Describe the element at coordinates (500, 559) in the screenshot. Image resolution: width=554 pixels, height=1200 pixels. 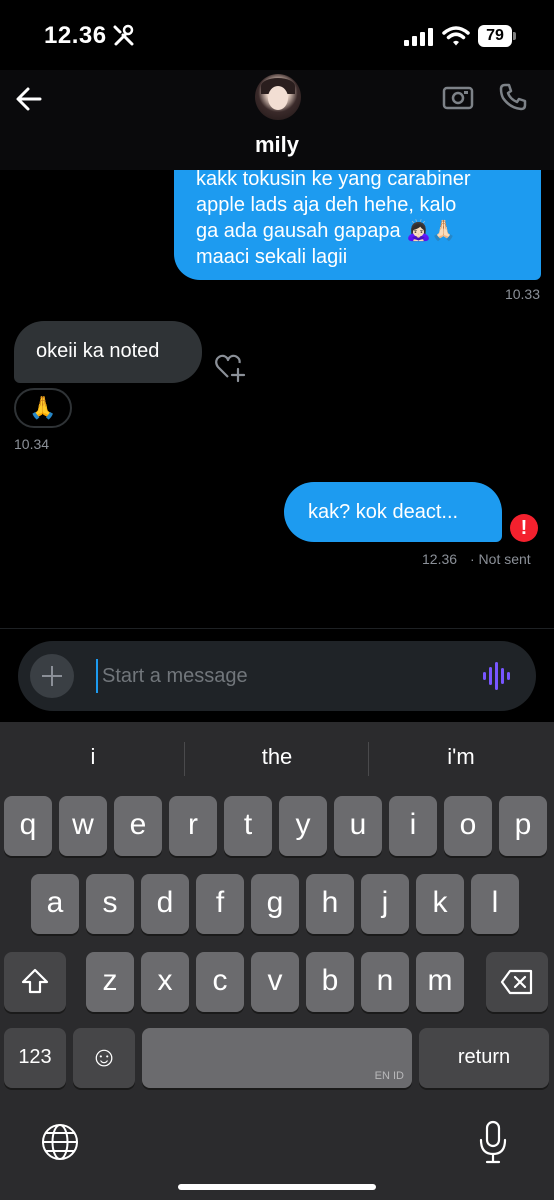
I see `not-sent-status: · Not sent` at that location.